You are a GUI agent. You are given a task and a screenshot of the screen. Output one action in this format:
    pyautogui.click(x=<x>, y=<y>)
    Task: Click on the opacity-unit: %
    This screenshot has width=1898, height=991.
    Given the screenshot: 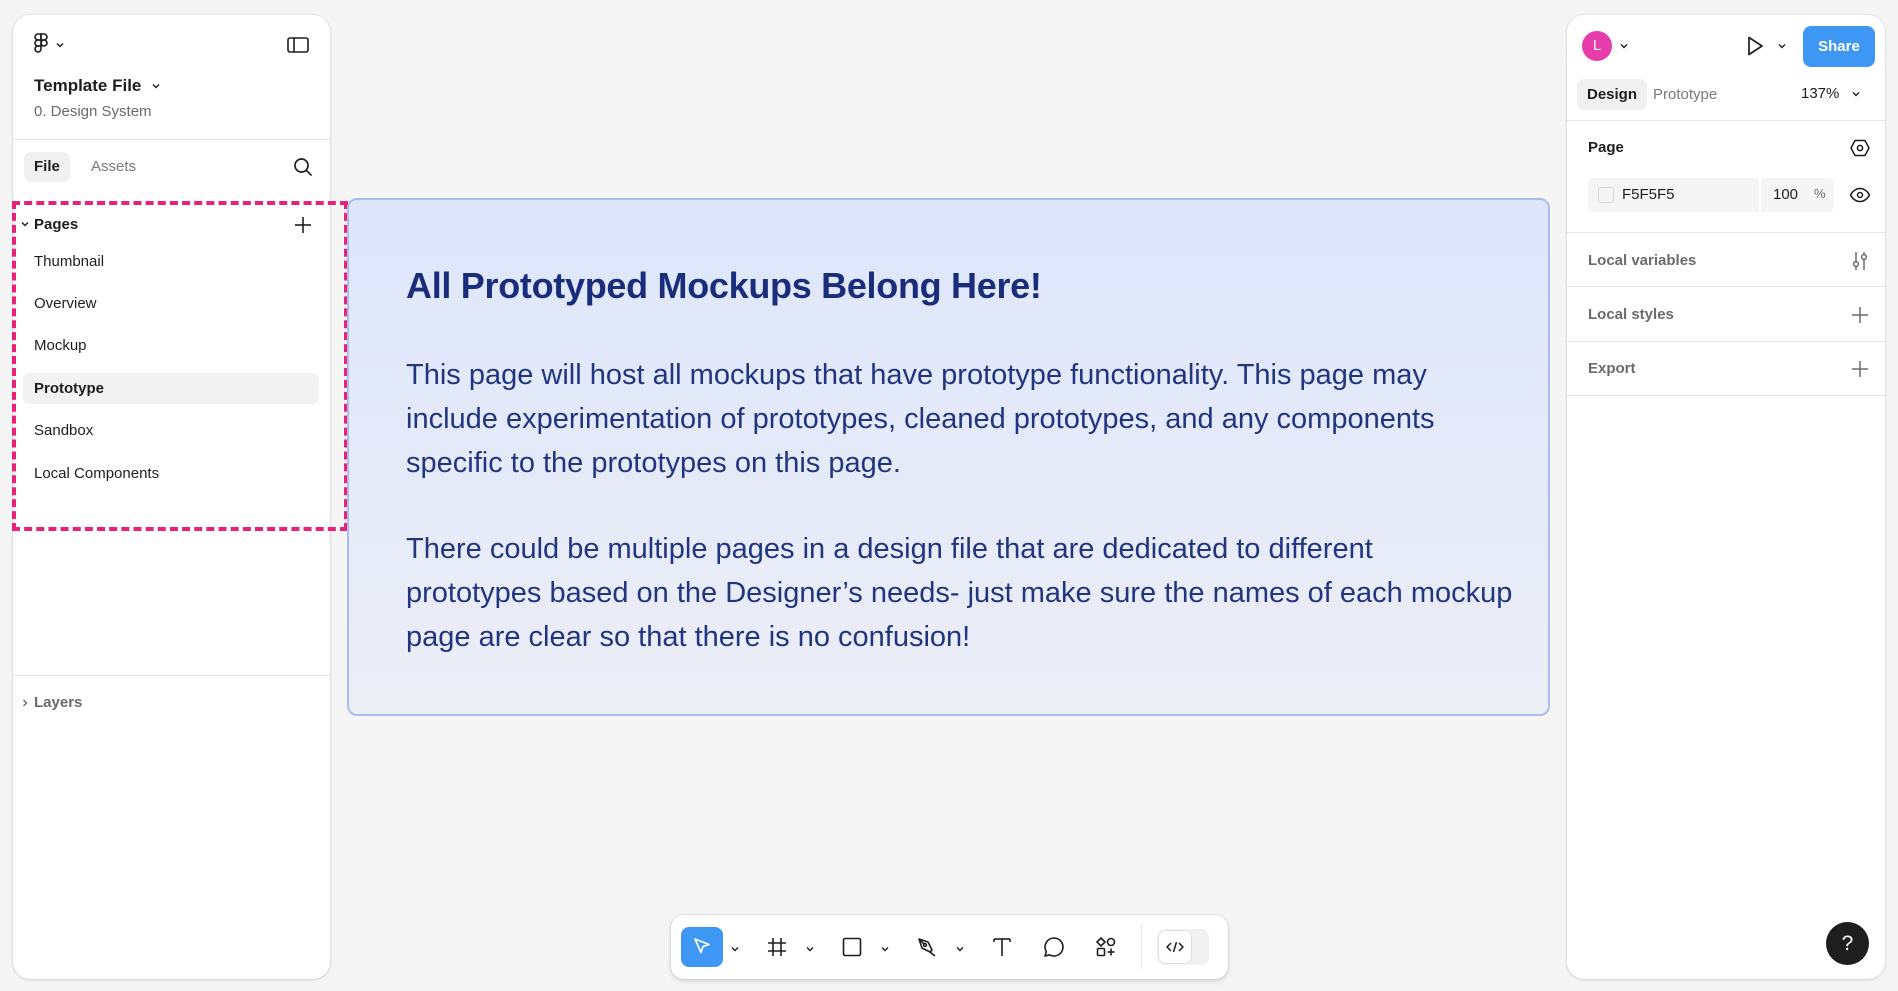 What is the action you would take?
    pyautogui.click(x=1820, y=193)
    